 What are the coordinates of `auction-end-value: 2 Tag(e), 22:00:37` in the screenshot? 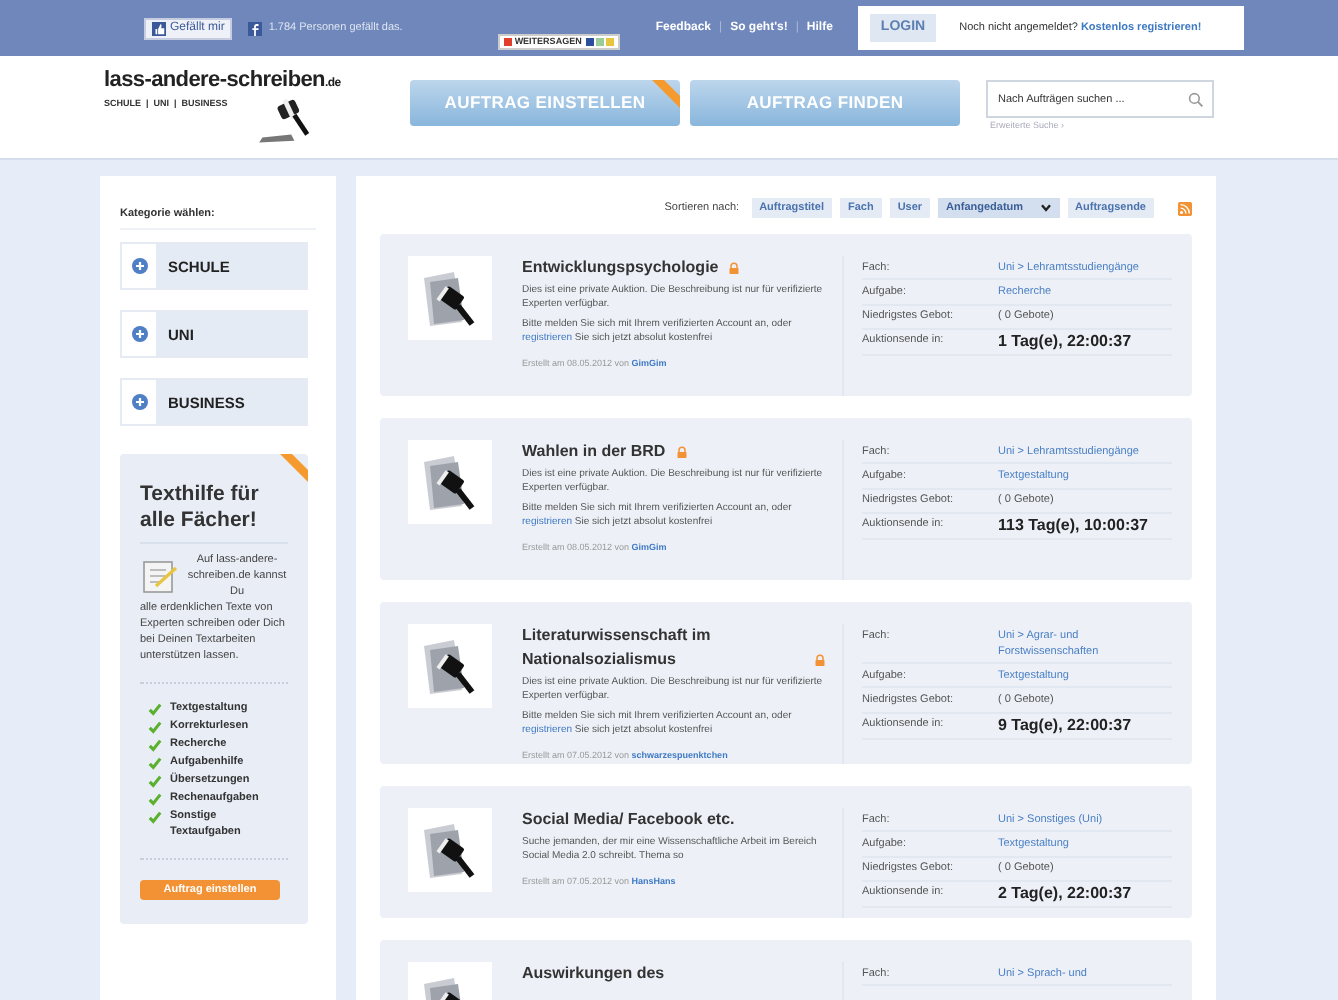 It's located at (1065, 893).